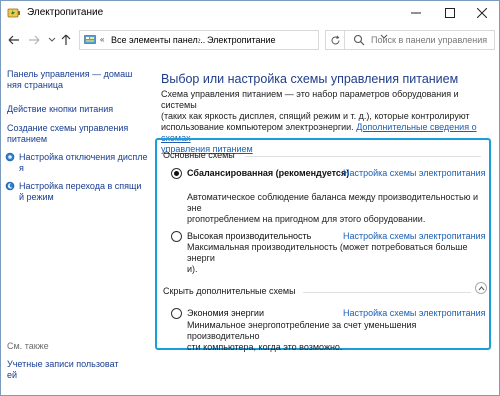 Image resolution: width=500 pixels, height=396 pixels. What do you see at coordinates (199, 155) in the screenshot?
I see `primary-plans-label: Основные схемы` at bounding box center [199, 155].